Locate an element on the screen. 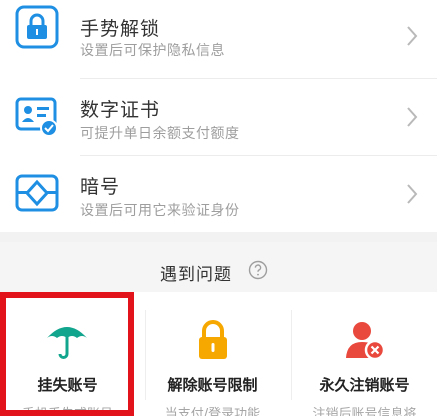  row-title: 暗号 is located at coordinates (100, 187).